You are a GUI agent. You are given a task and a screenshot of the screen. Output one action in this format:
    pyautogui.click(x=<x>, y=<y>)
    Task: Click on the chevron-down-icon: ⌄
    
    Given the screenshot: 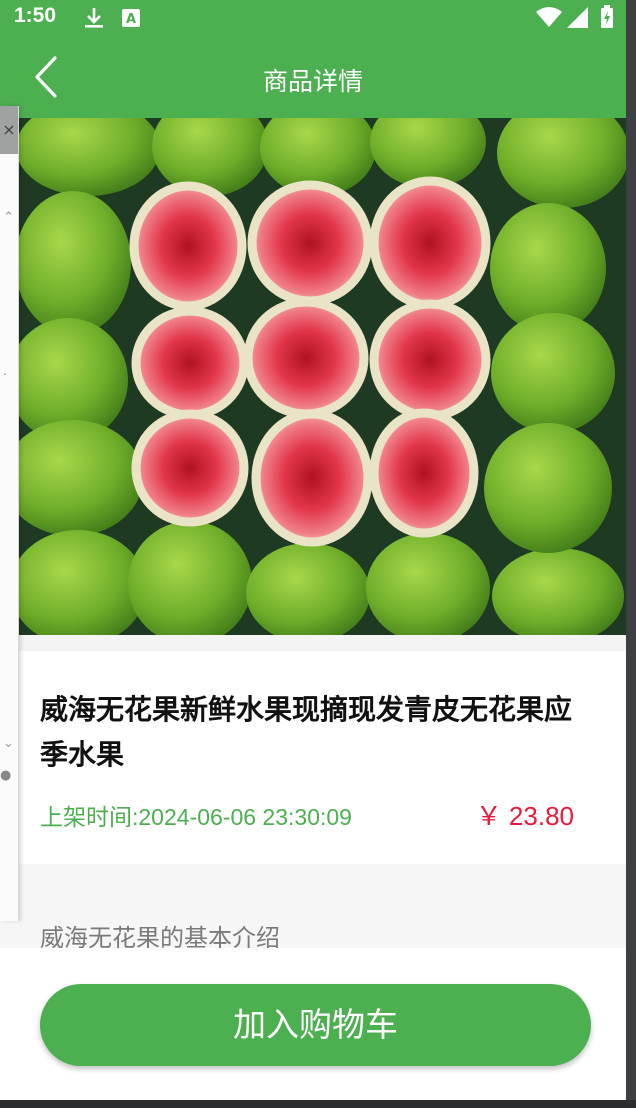 What is the action you would take?
    pyautogui.click(x=8, y=743)
    